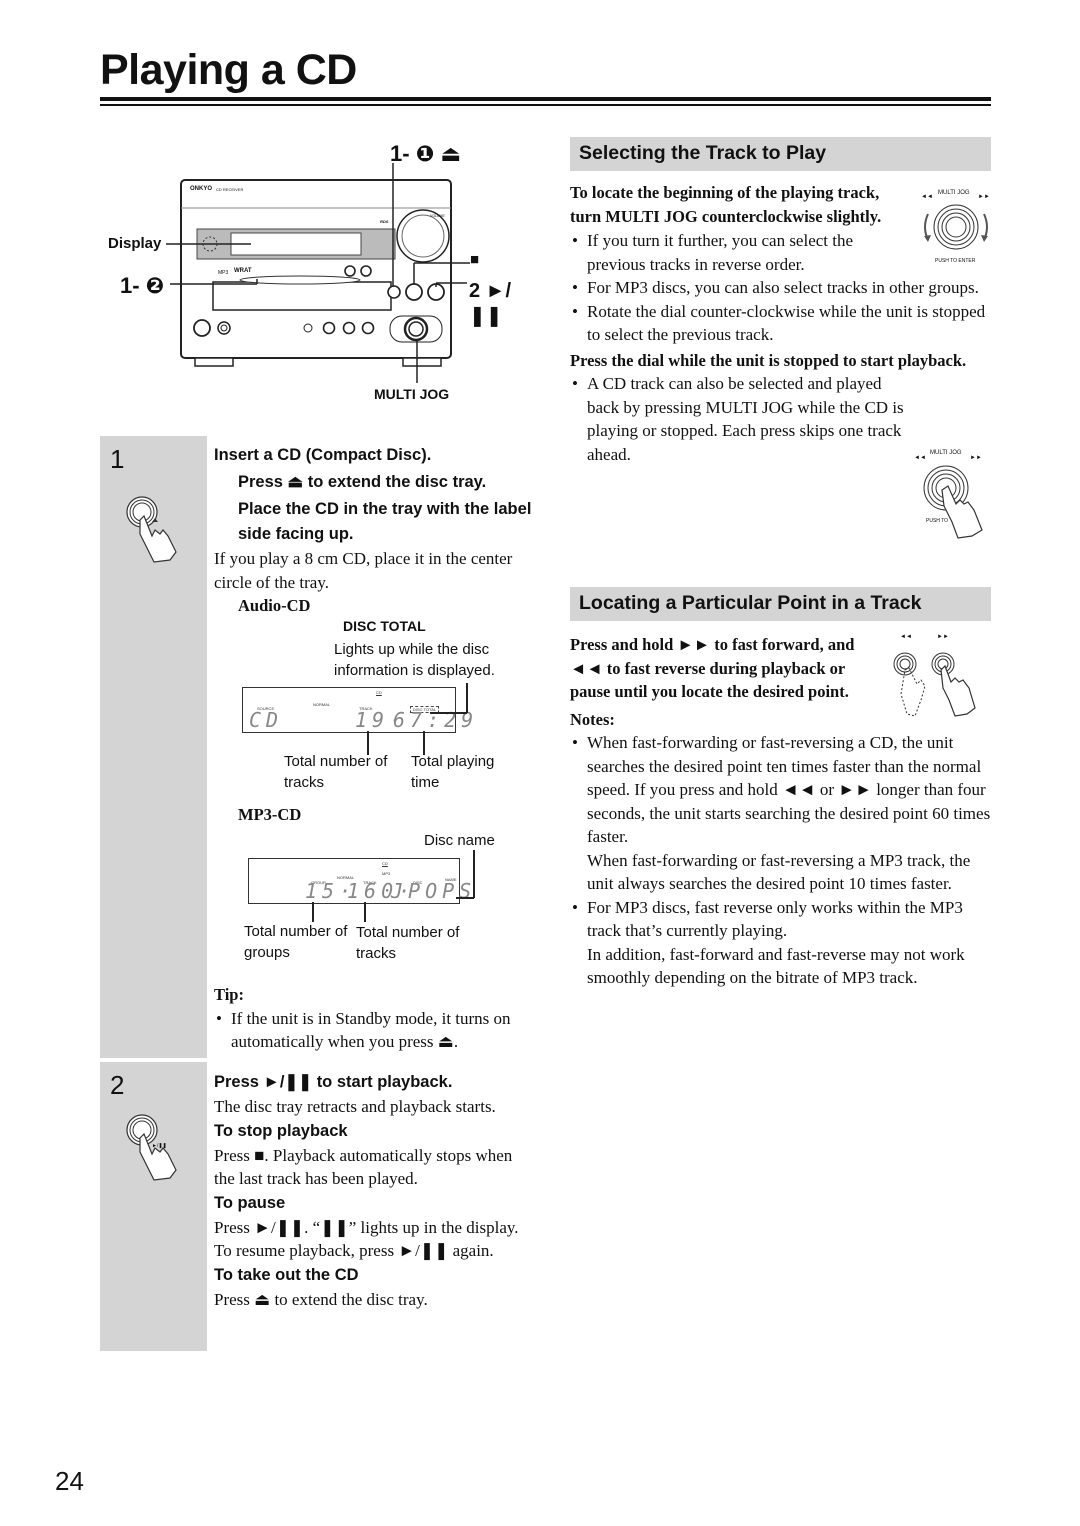 The width and height of the screenshot is (1080, 1526). I want to click on callout-multi-jog: MULTI JOG, so click(412, 394).